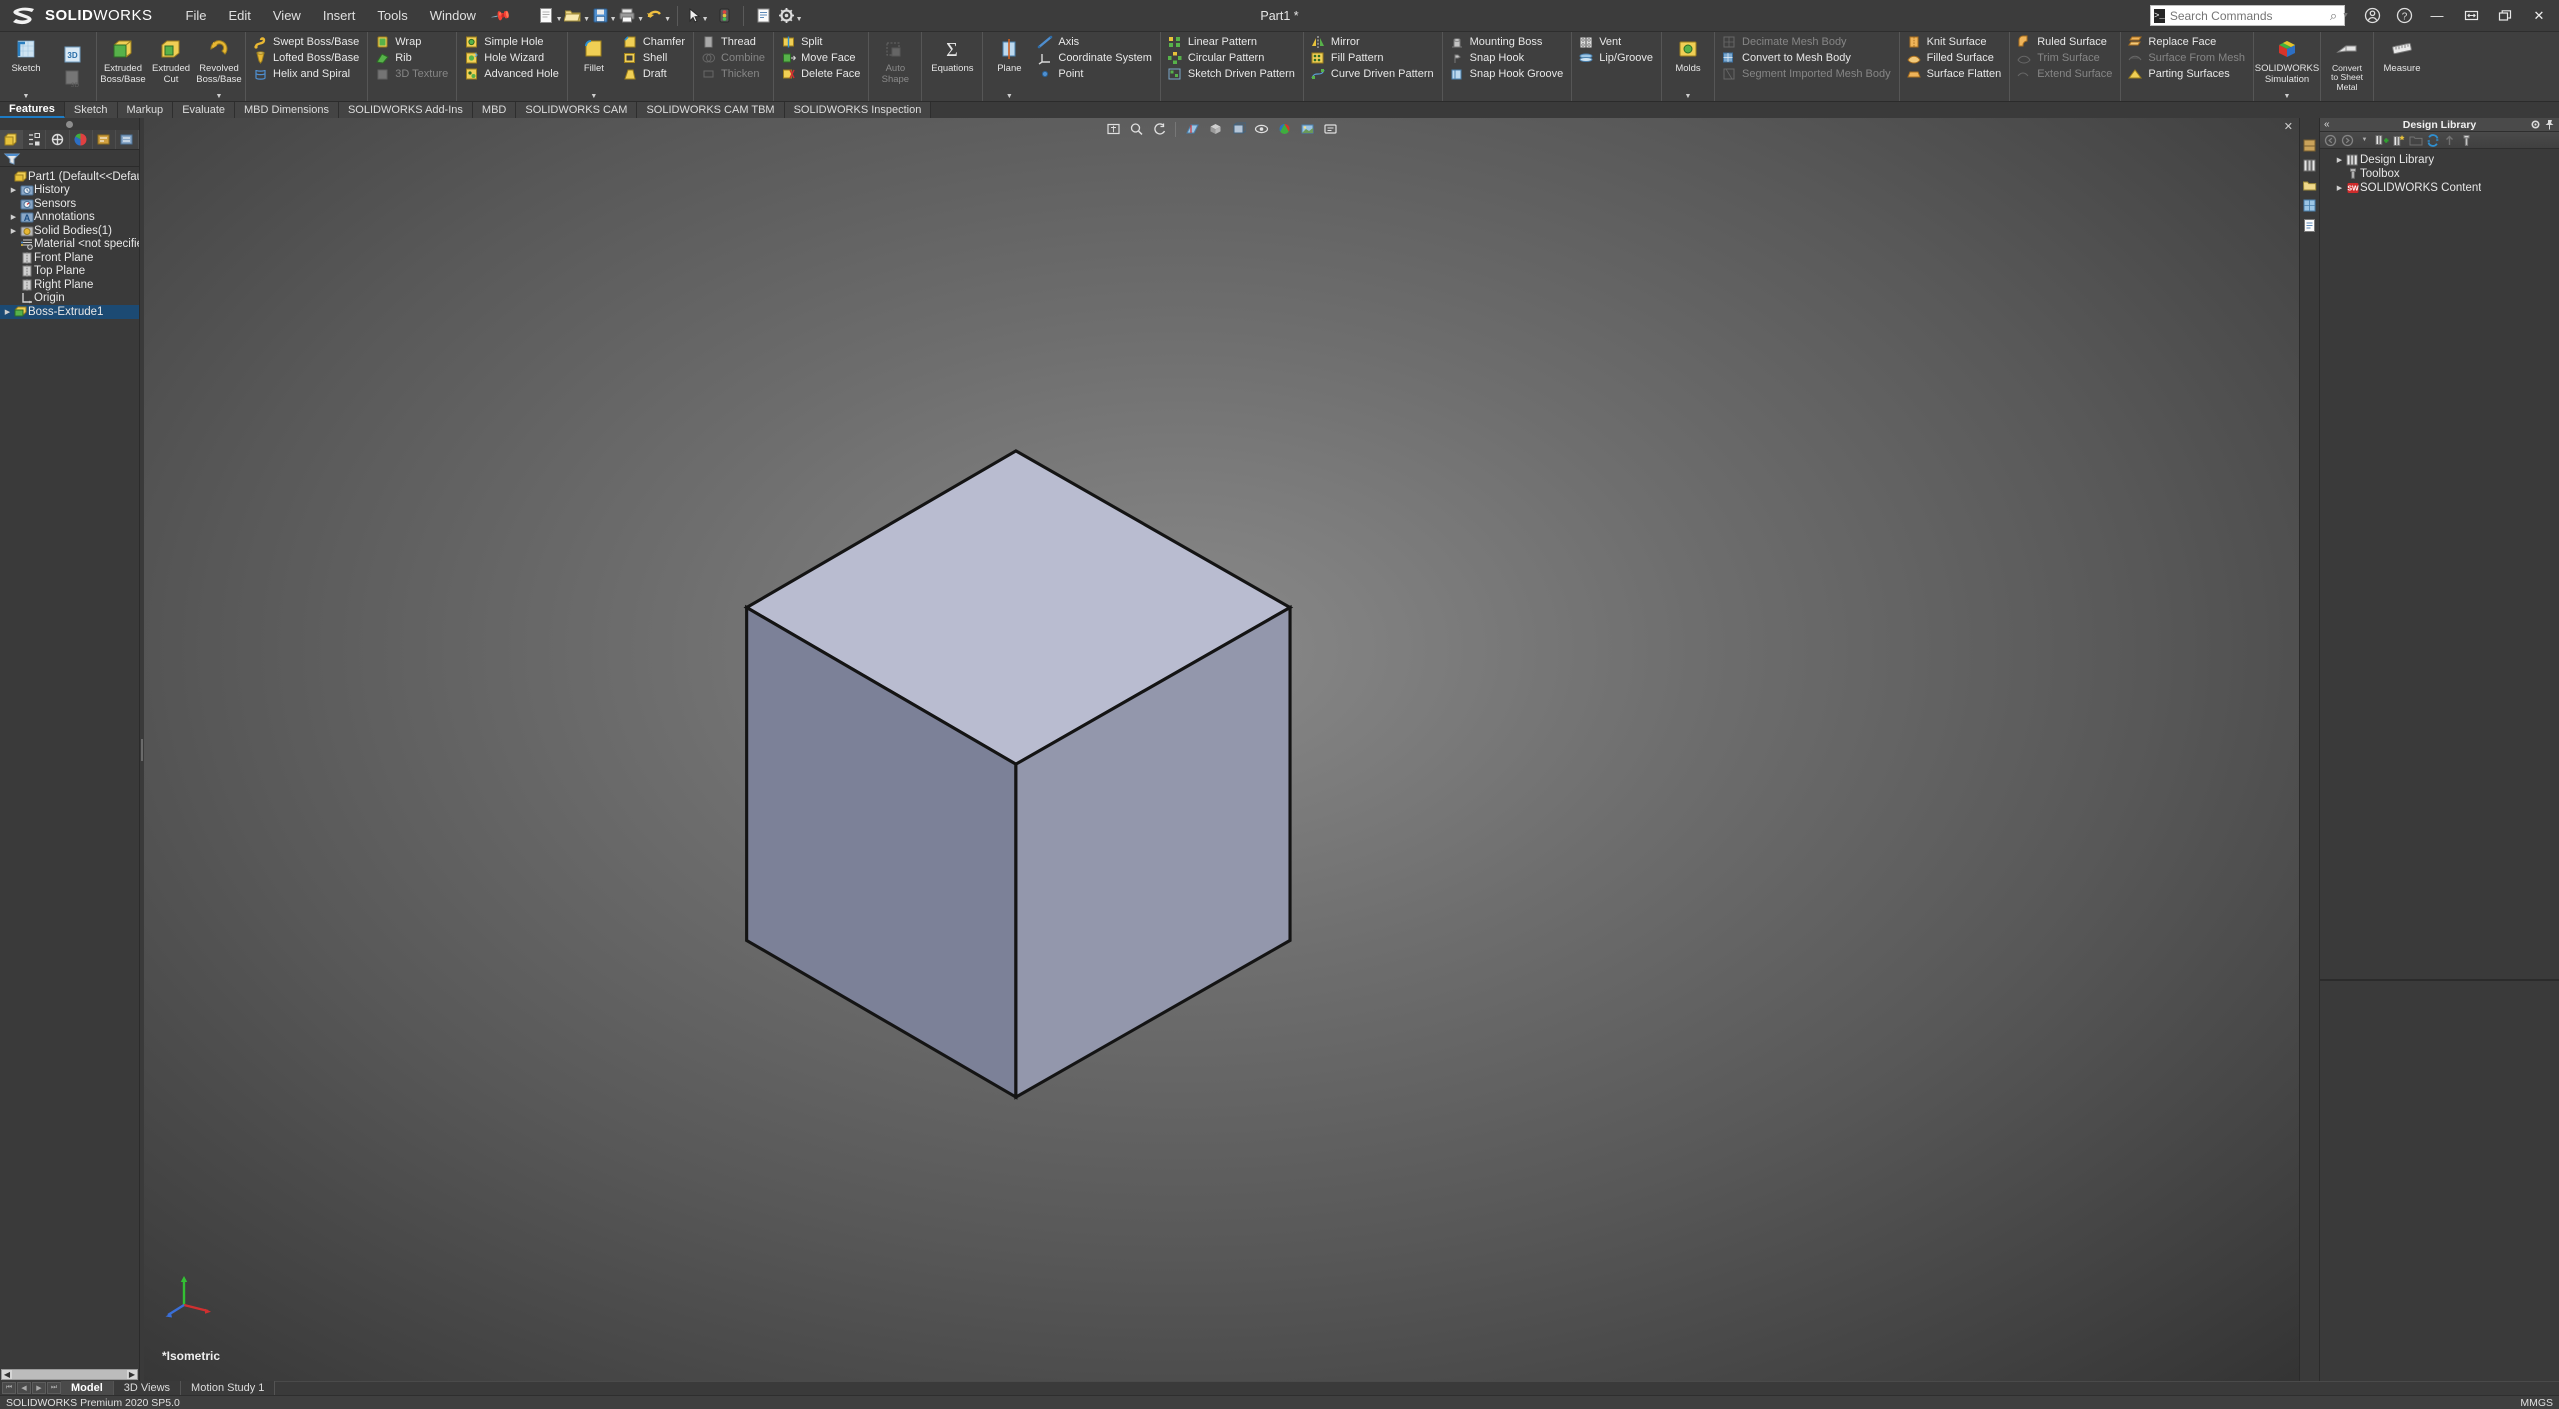 The image size is (2559, 1409). What do you see at coordinates (2339, 188) in the screenshot?
I see `expand-arrow-sw-content: ▶` at bounding box center [2339, 188].